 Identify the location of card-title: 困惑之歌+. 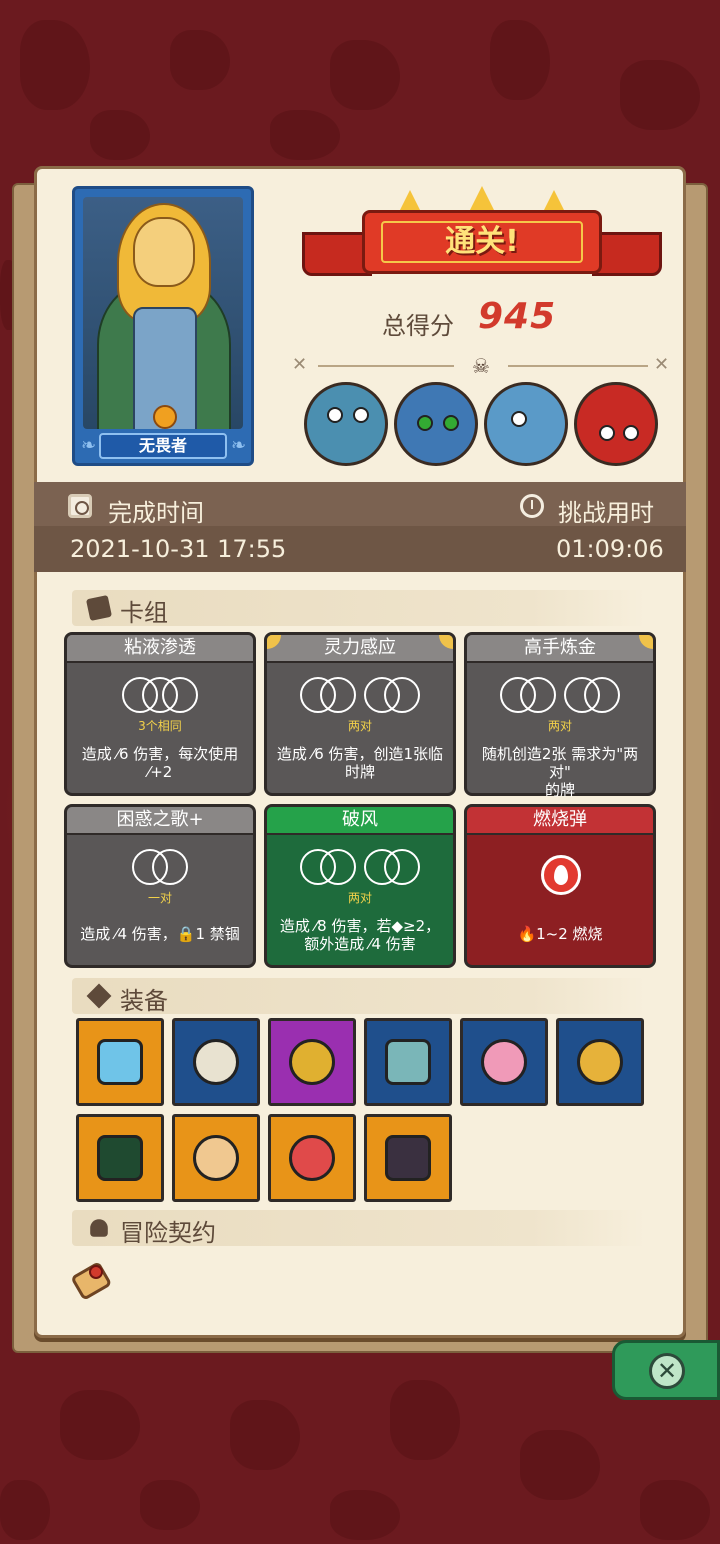
(160, 821).